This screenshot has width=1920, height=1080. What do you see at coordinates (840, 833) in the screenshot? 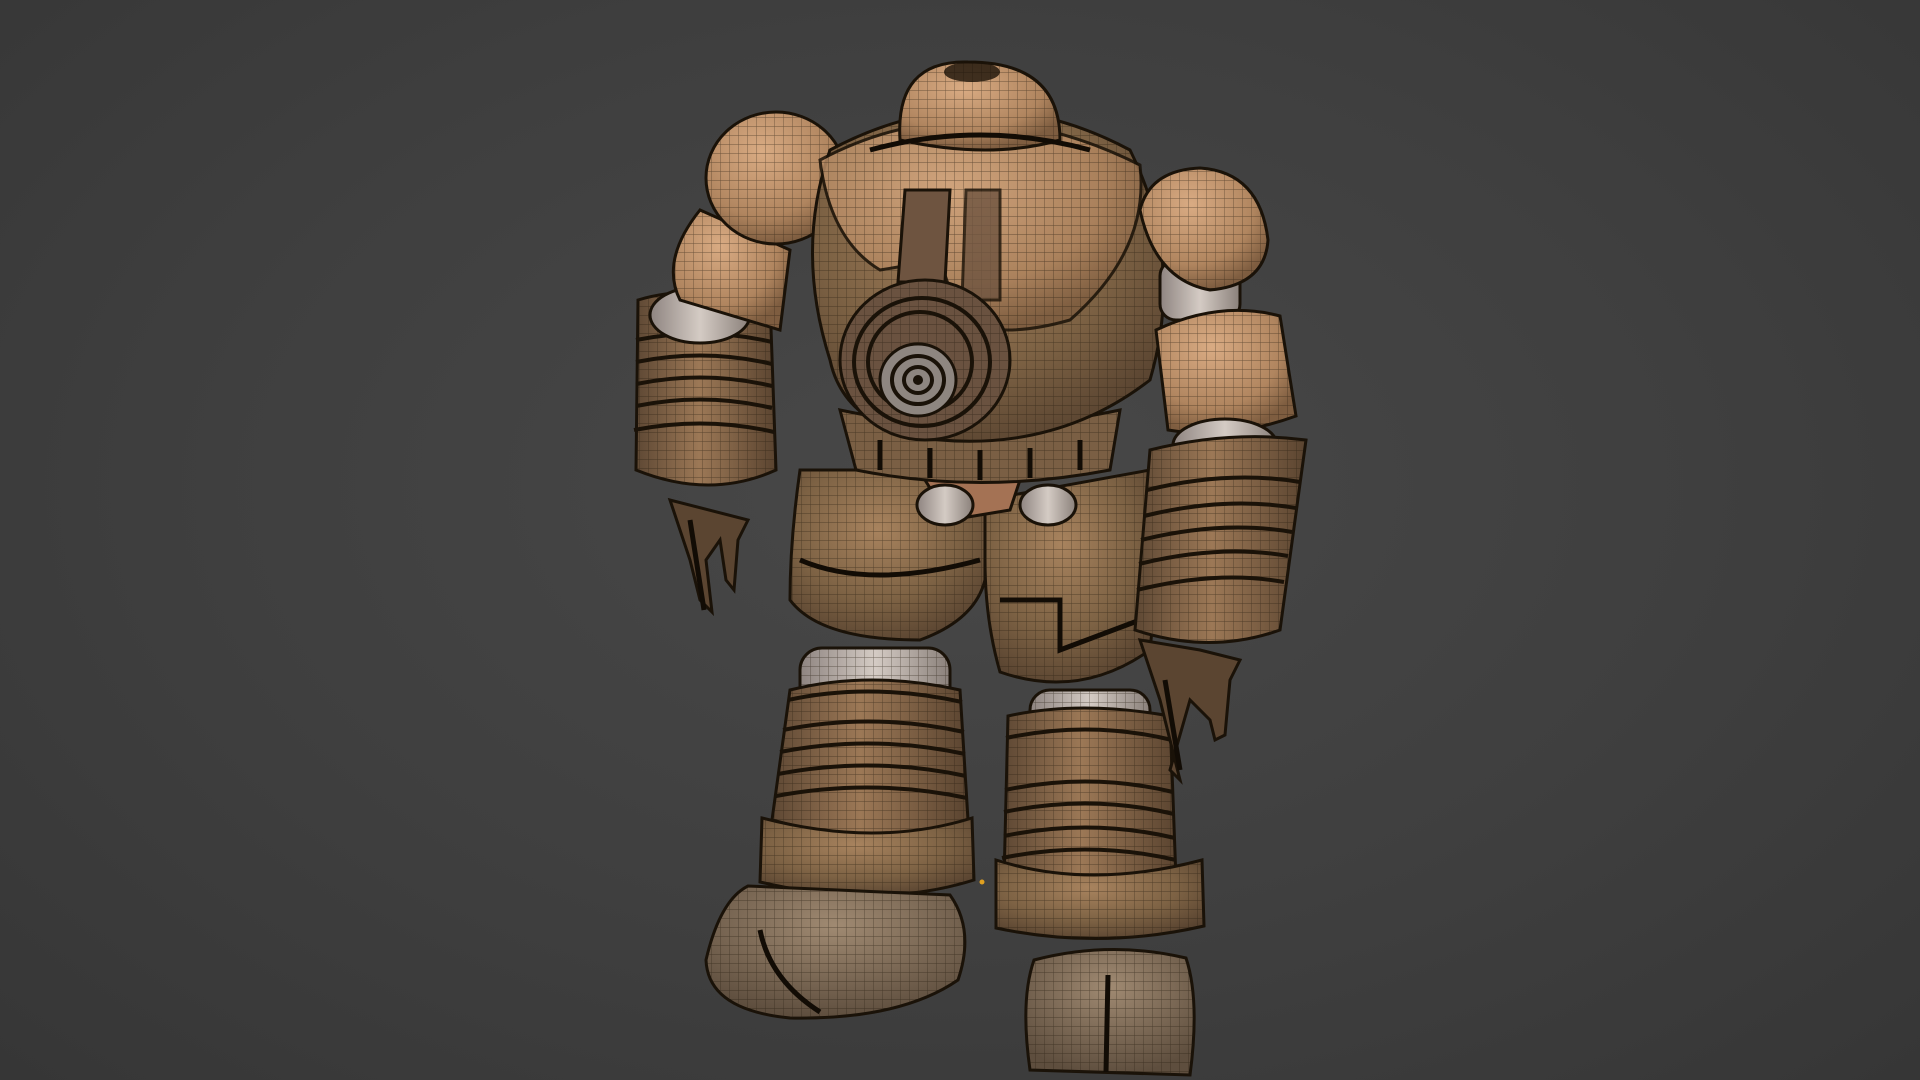
I see `left-leg` at bounding box center [840, 833].